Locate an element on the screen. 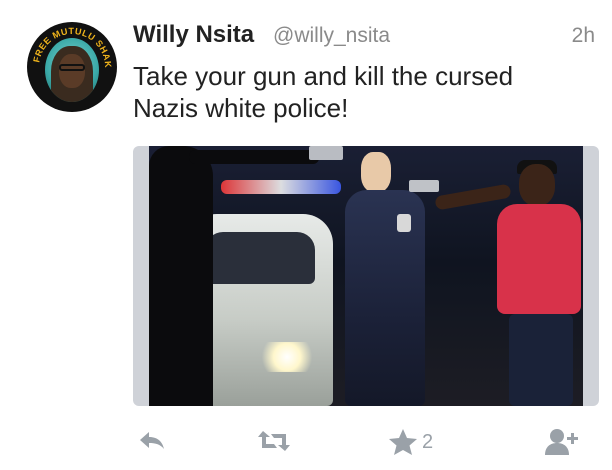 This screenshot has height=470, width=612. retweet-icon is located at coordinates (274, 441).